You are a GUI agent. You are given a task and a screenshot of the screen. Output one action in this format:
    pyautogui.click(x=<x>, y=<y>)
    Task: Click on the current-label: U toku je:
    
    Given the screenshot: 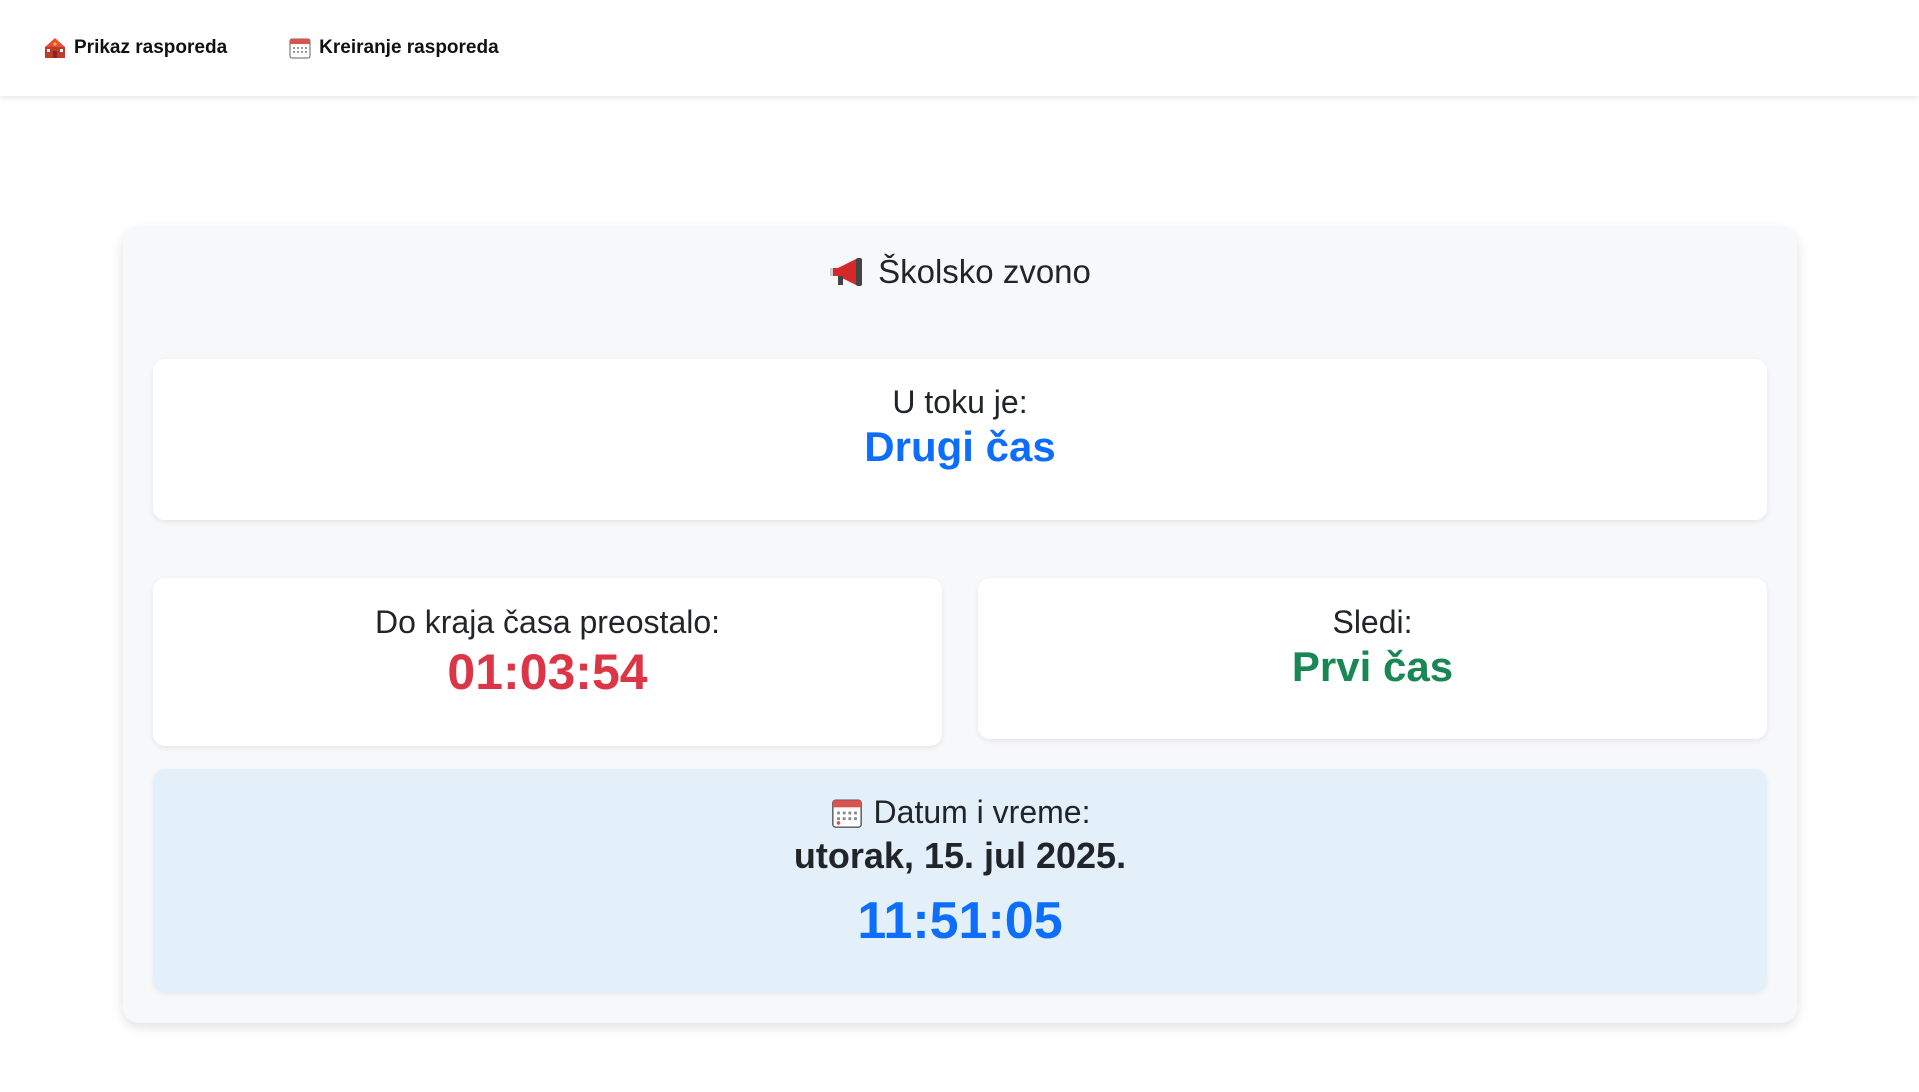 What is the action you would take?
    pyautogui.click(x=960, y=402)
    